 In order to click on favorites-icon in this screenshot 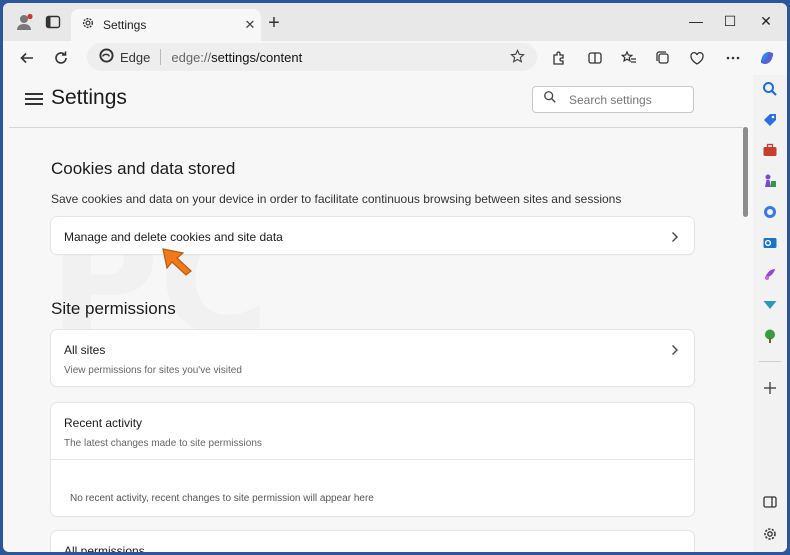, I will do `click(629, 58)`.